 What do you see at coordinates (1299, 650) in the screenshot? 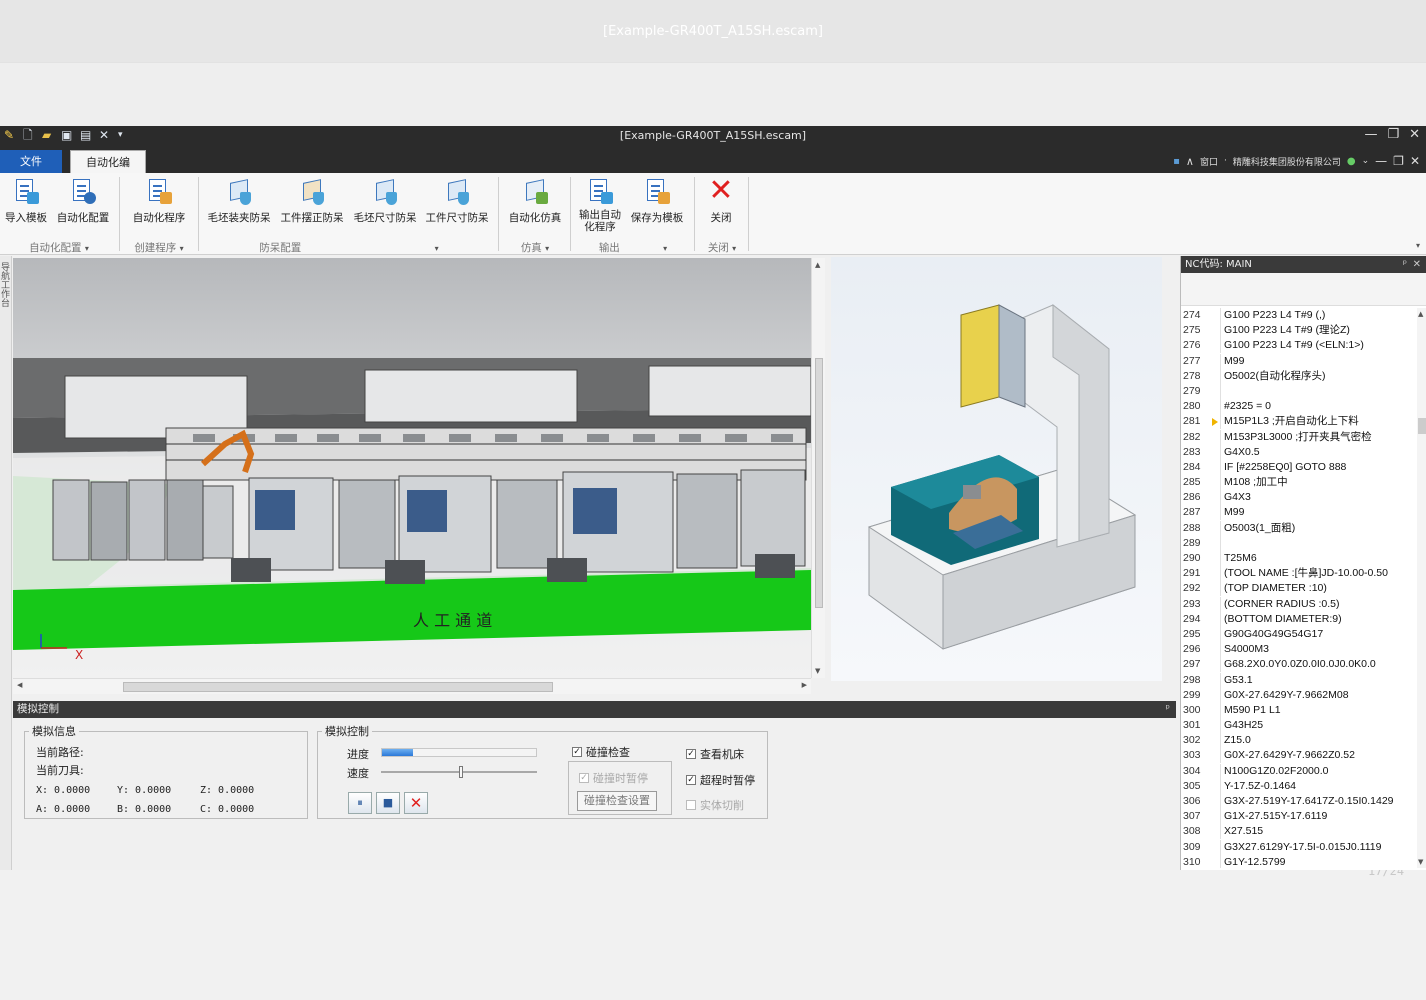
I see `nc-code-line: 296 S4000M3` at bounding box center [1299, 650].